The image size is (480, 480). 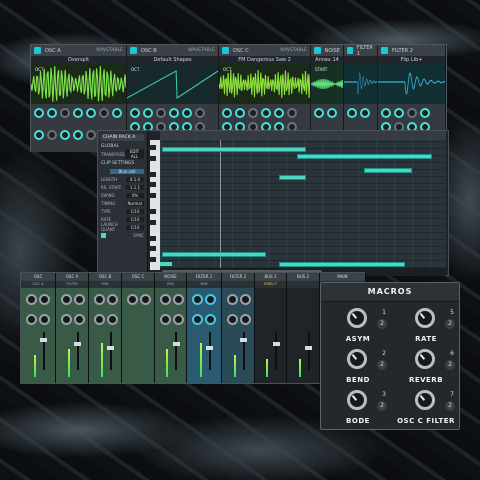 I want to click on preset-selector, so click(x=360, y=60).